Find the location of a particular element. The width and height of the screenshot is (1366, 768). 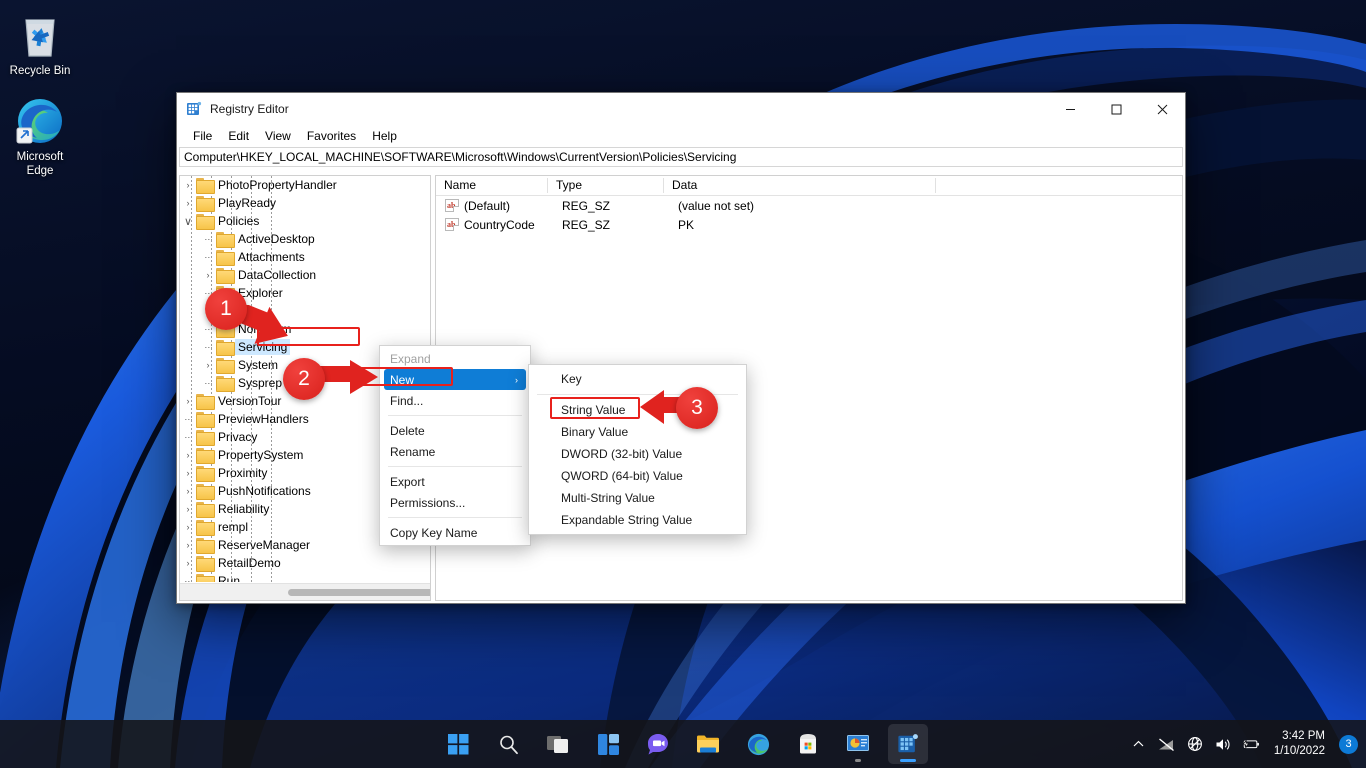

value-row: ab CountryCode REG_SZ PK is located at coordinates (809, 224).